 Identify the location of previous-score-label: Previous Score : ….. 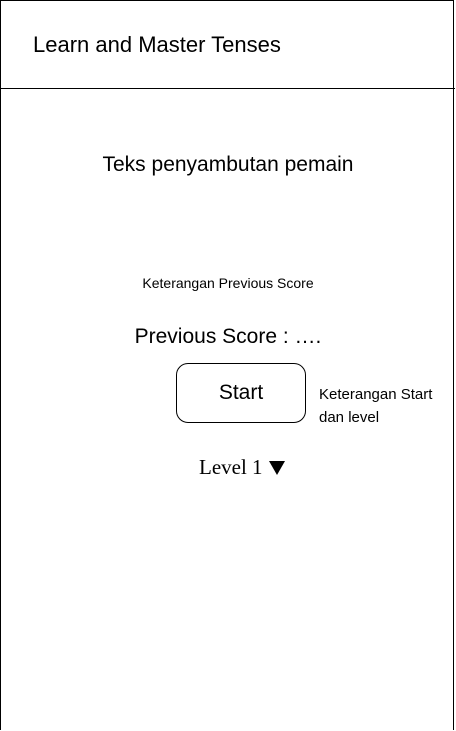
(228, 336).